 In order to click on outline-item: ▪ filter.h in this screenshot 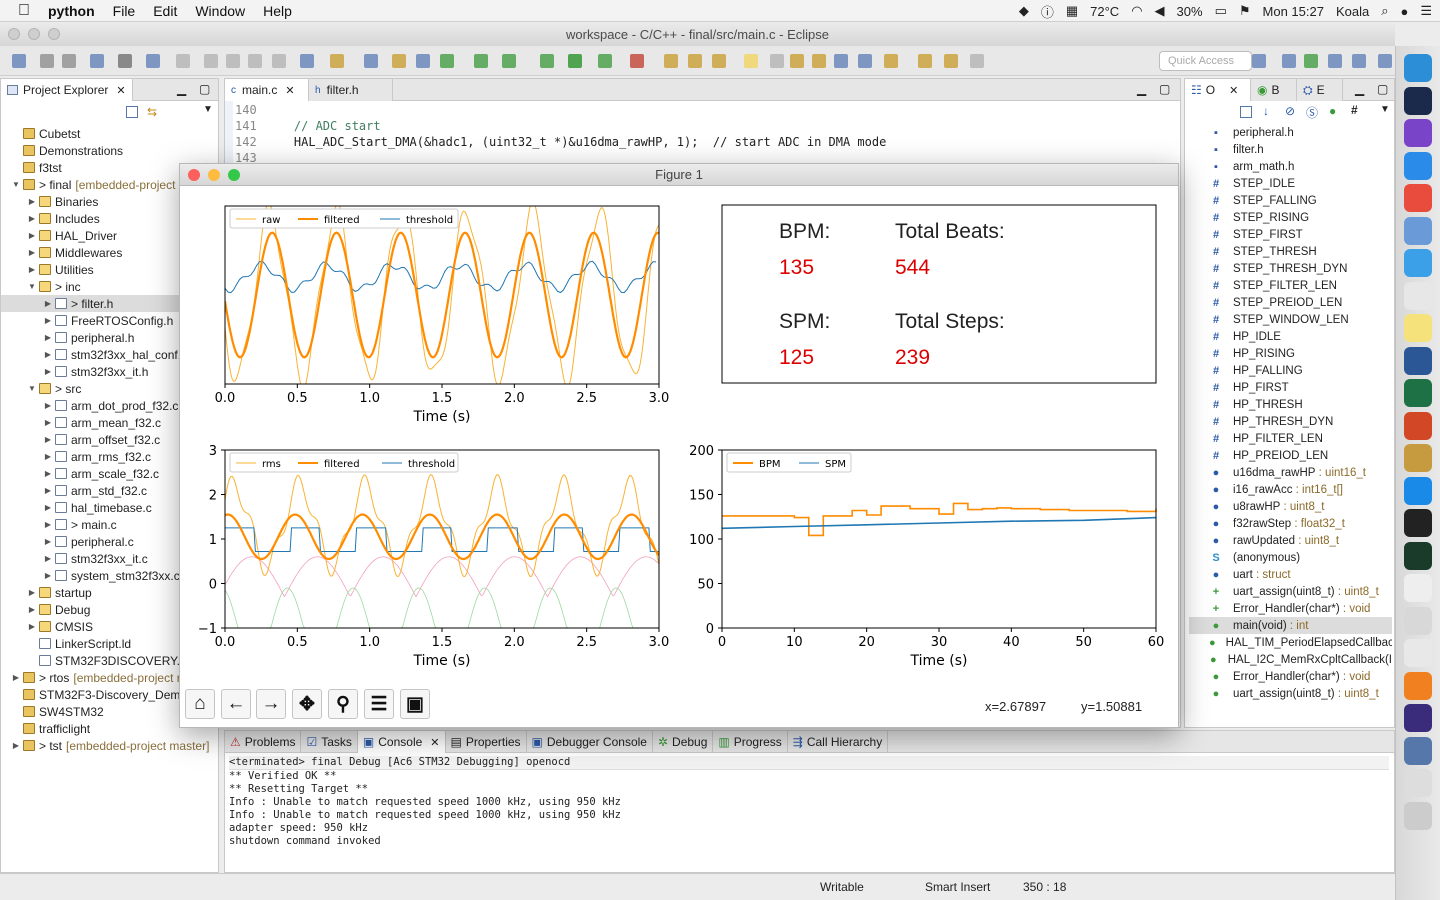, I will do `click(1290, 149)`.